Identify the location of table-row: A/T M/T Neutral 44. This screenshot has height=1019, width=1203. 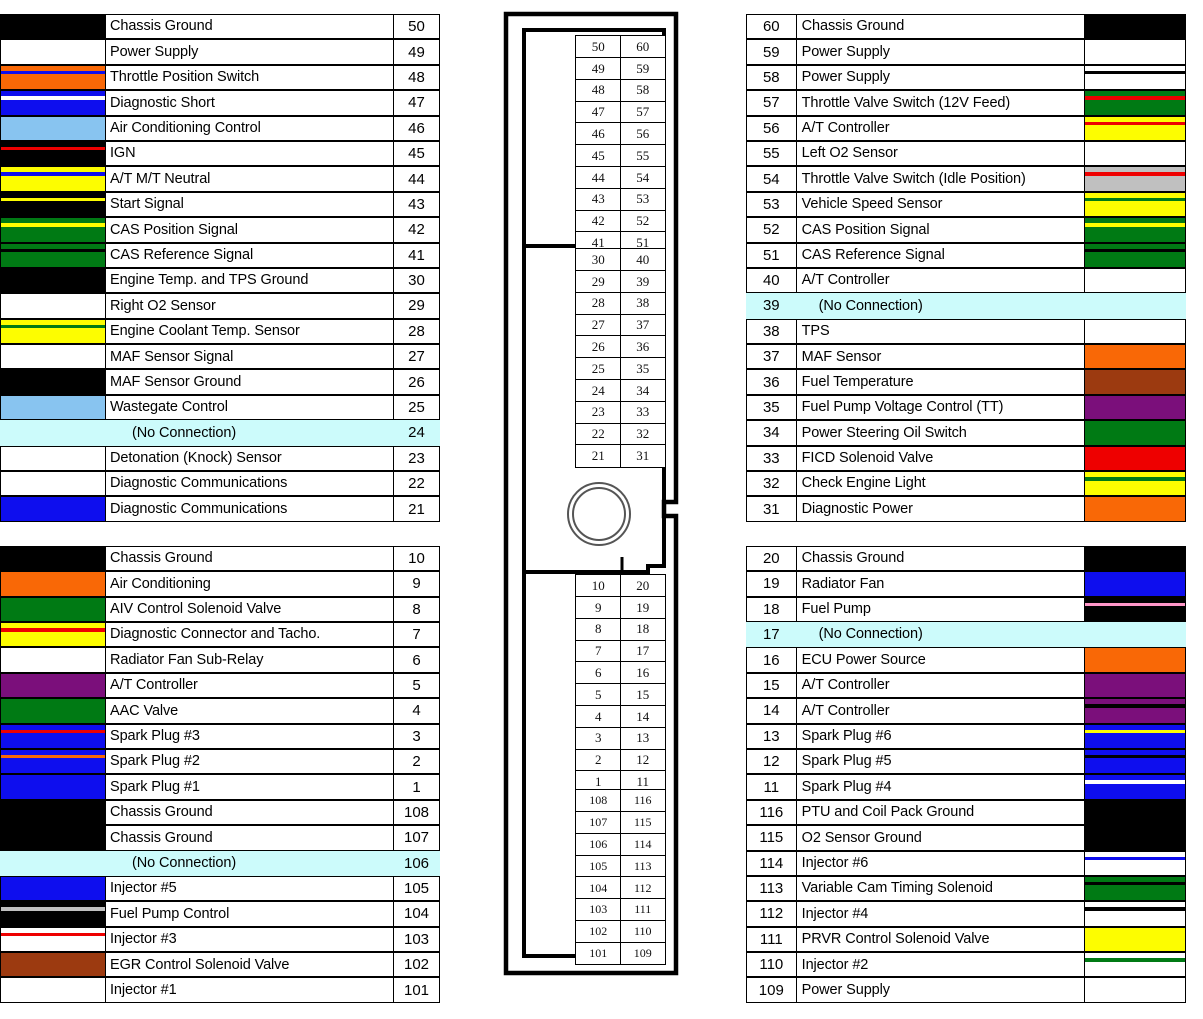
(220, 179).